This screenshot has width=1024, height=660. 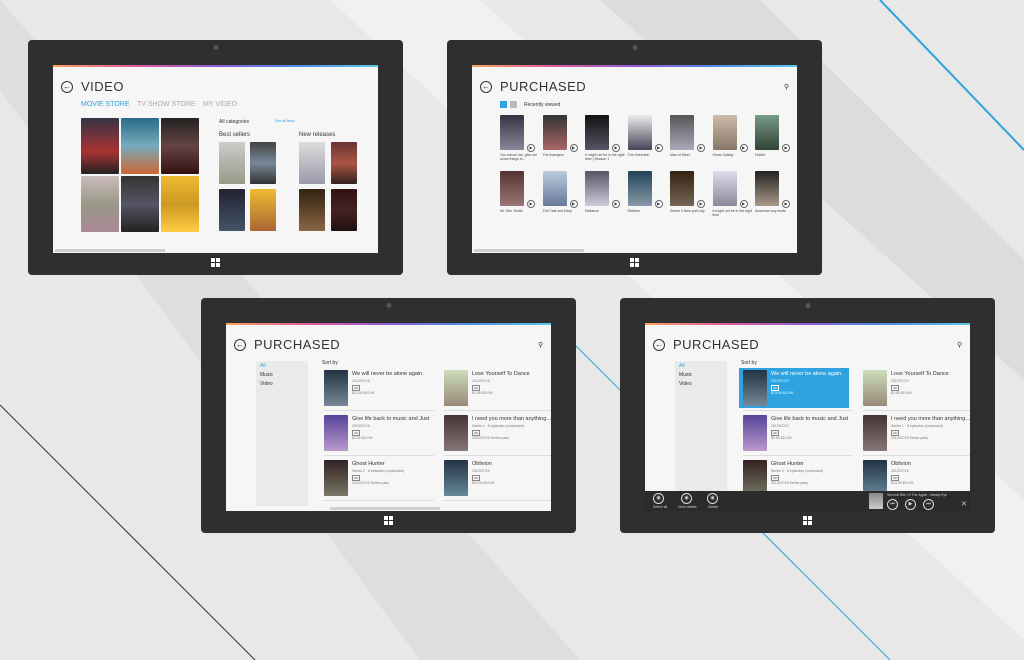 What do you see at coordinates (234, 122) in the screenshot?
I see `categories-dropdown: All categories` at bounding box center [234, 122].